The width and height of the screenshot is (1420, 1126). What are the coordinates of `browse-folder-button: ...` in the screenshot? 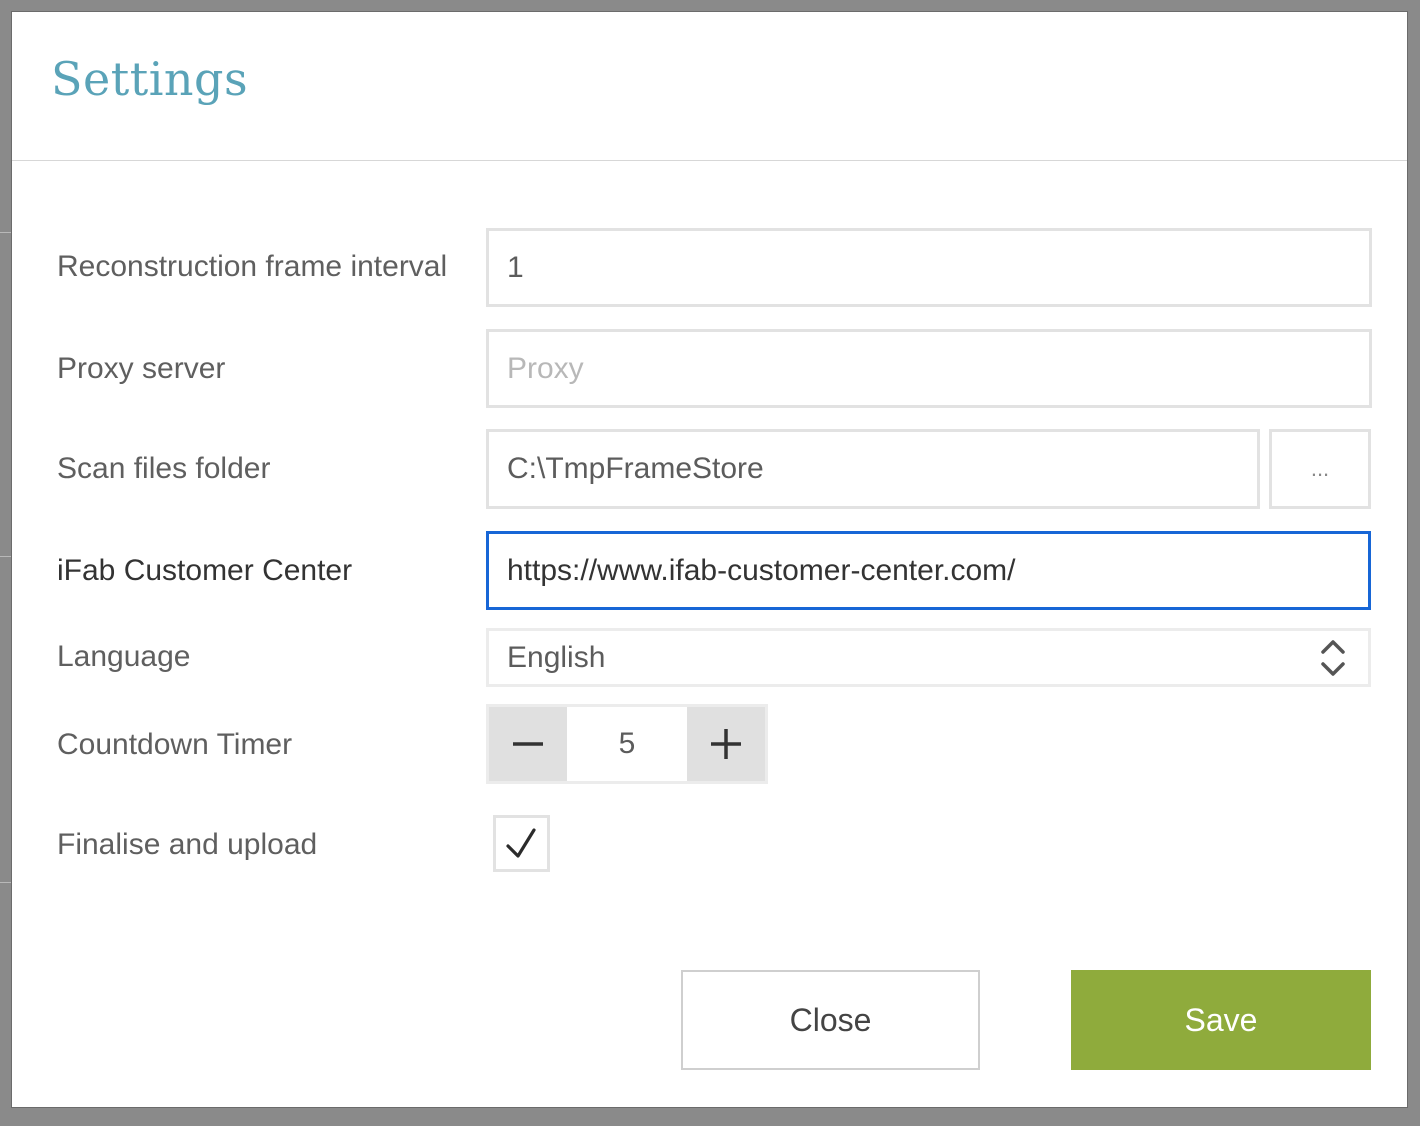 It's located at (1320, 469).